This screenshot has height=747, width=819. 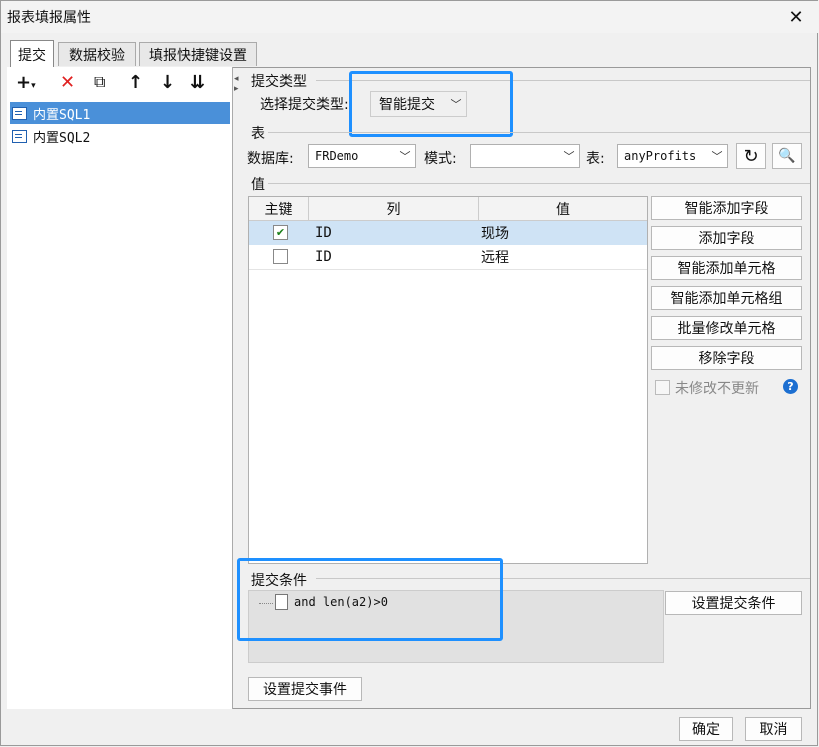 I want to click on submit-type-label: 选择提交类型:, so click(x=304, y=105).